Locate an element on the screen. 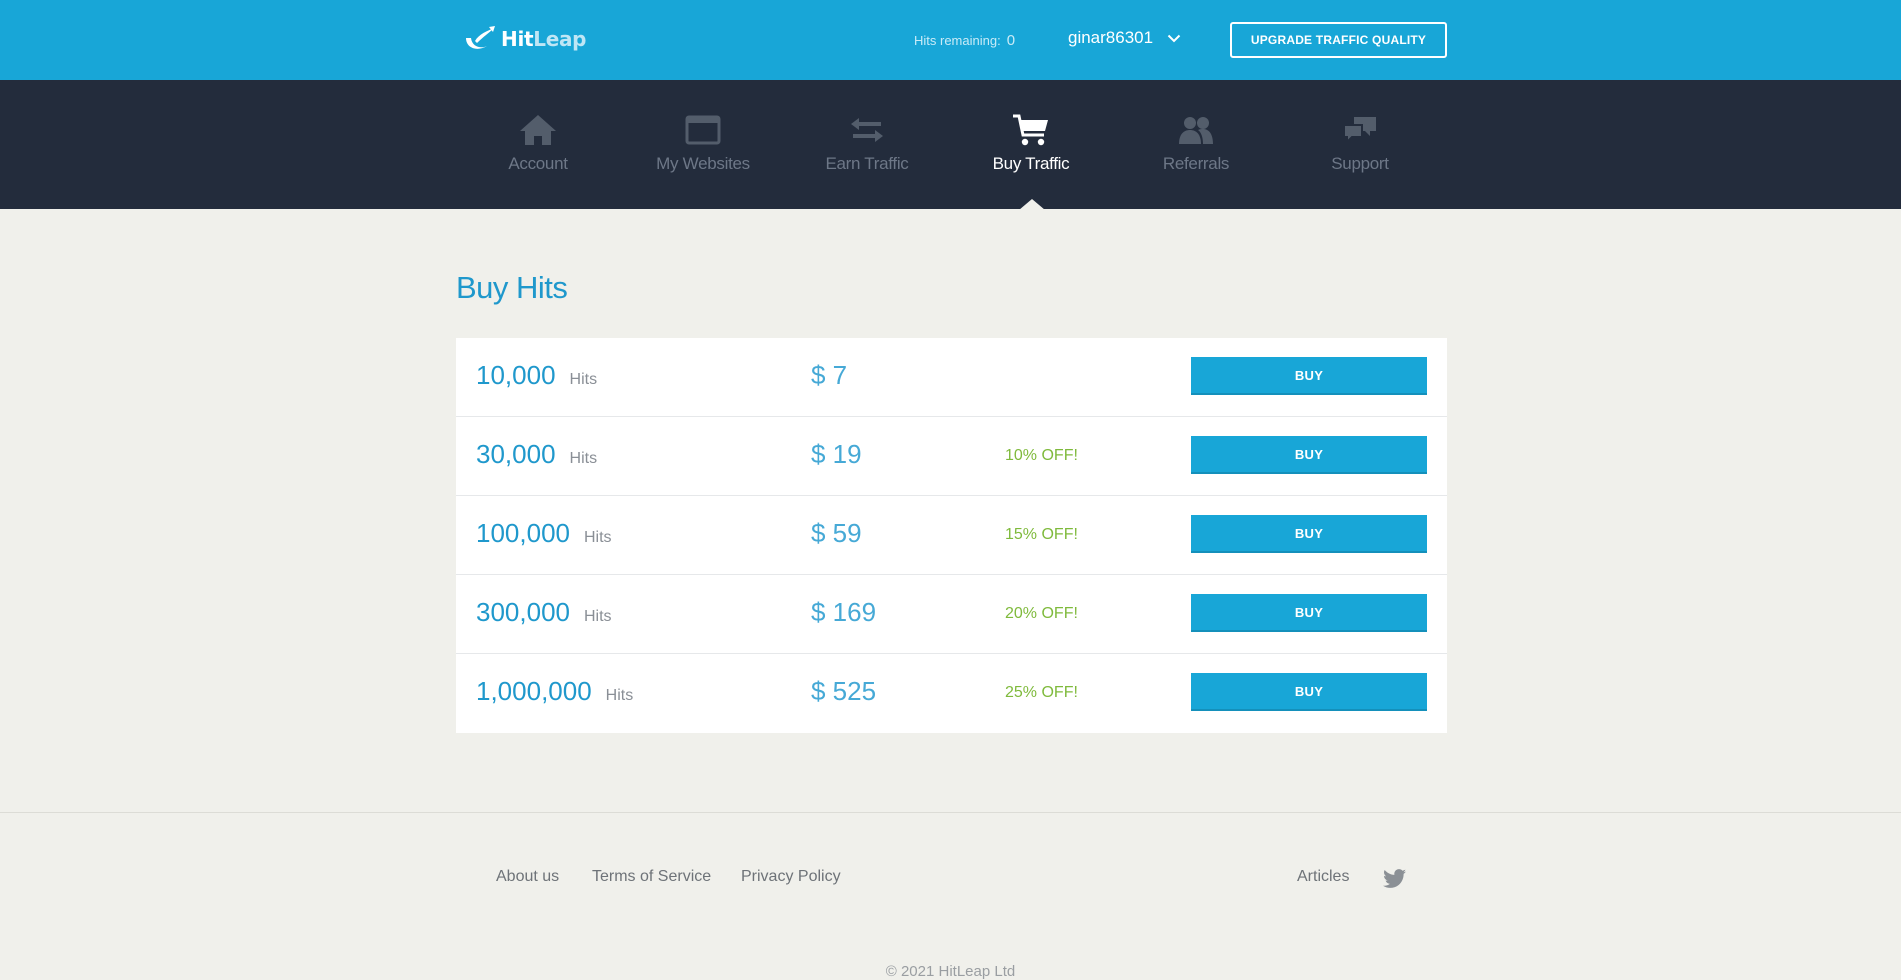 This screenshot has width=1901, height=980. hits-amount: 100,000 Hits is located at coordinates (544, 533).